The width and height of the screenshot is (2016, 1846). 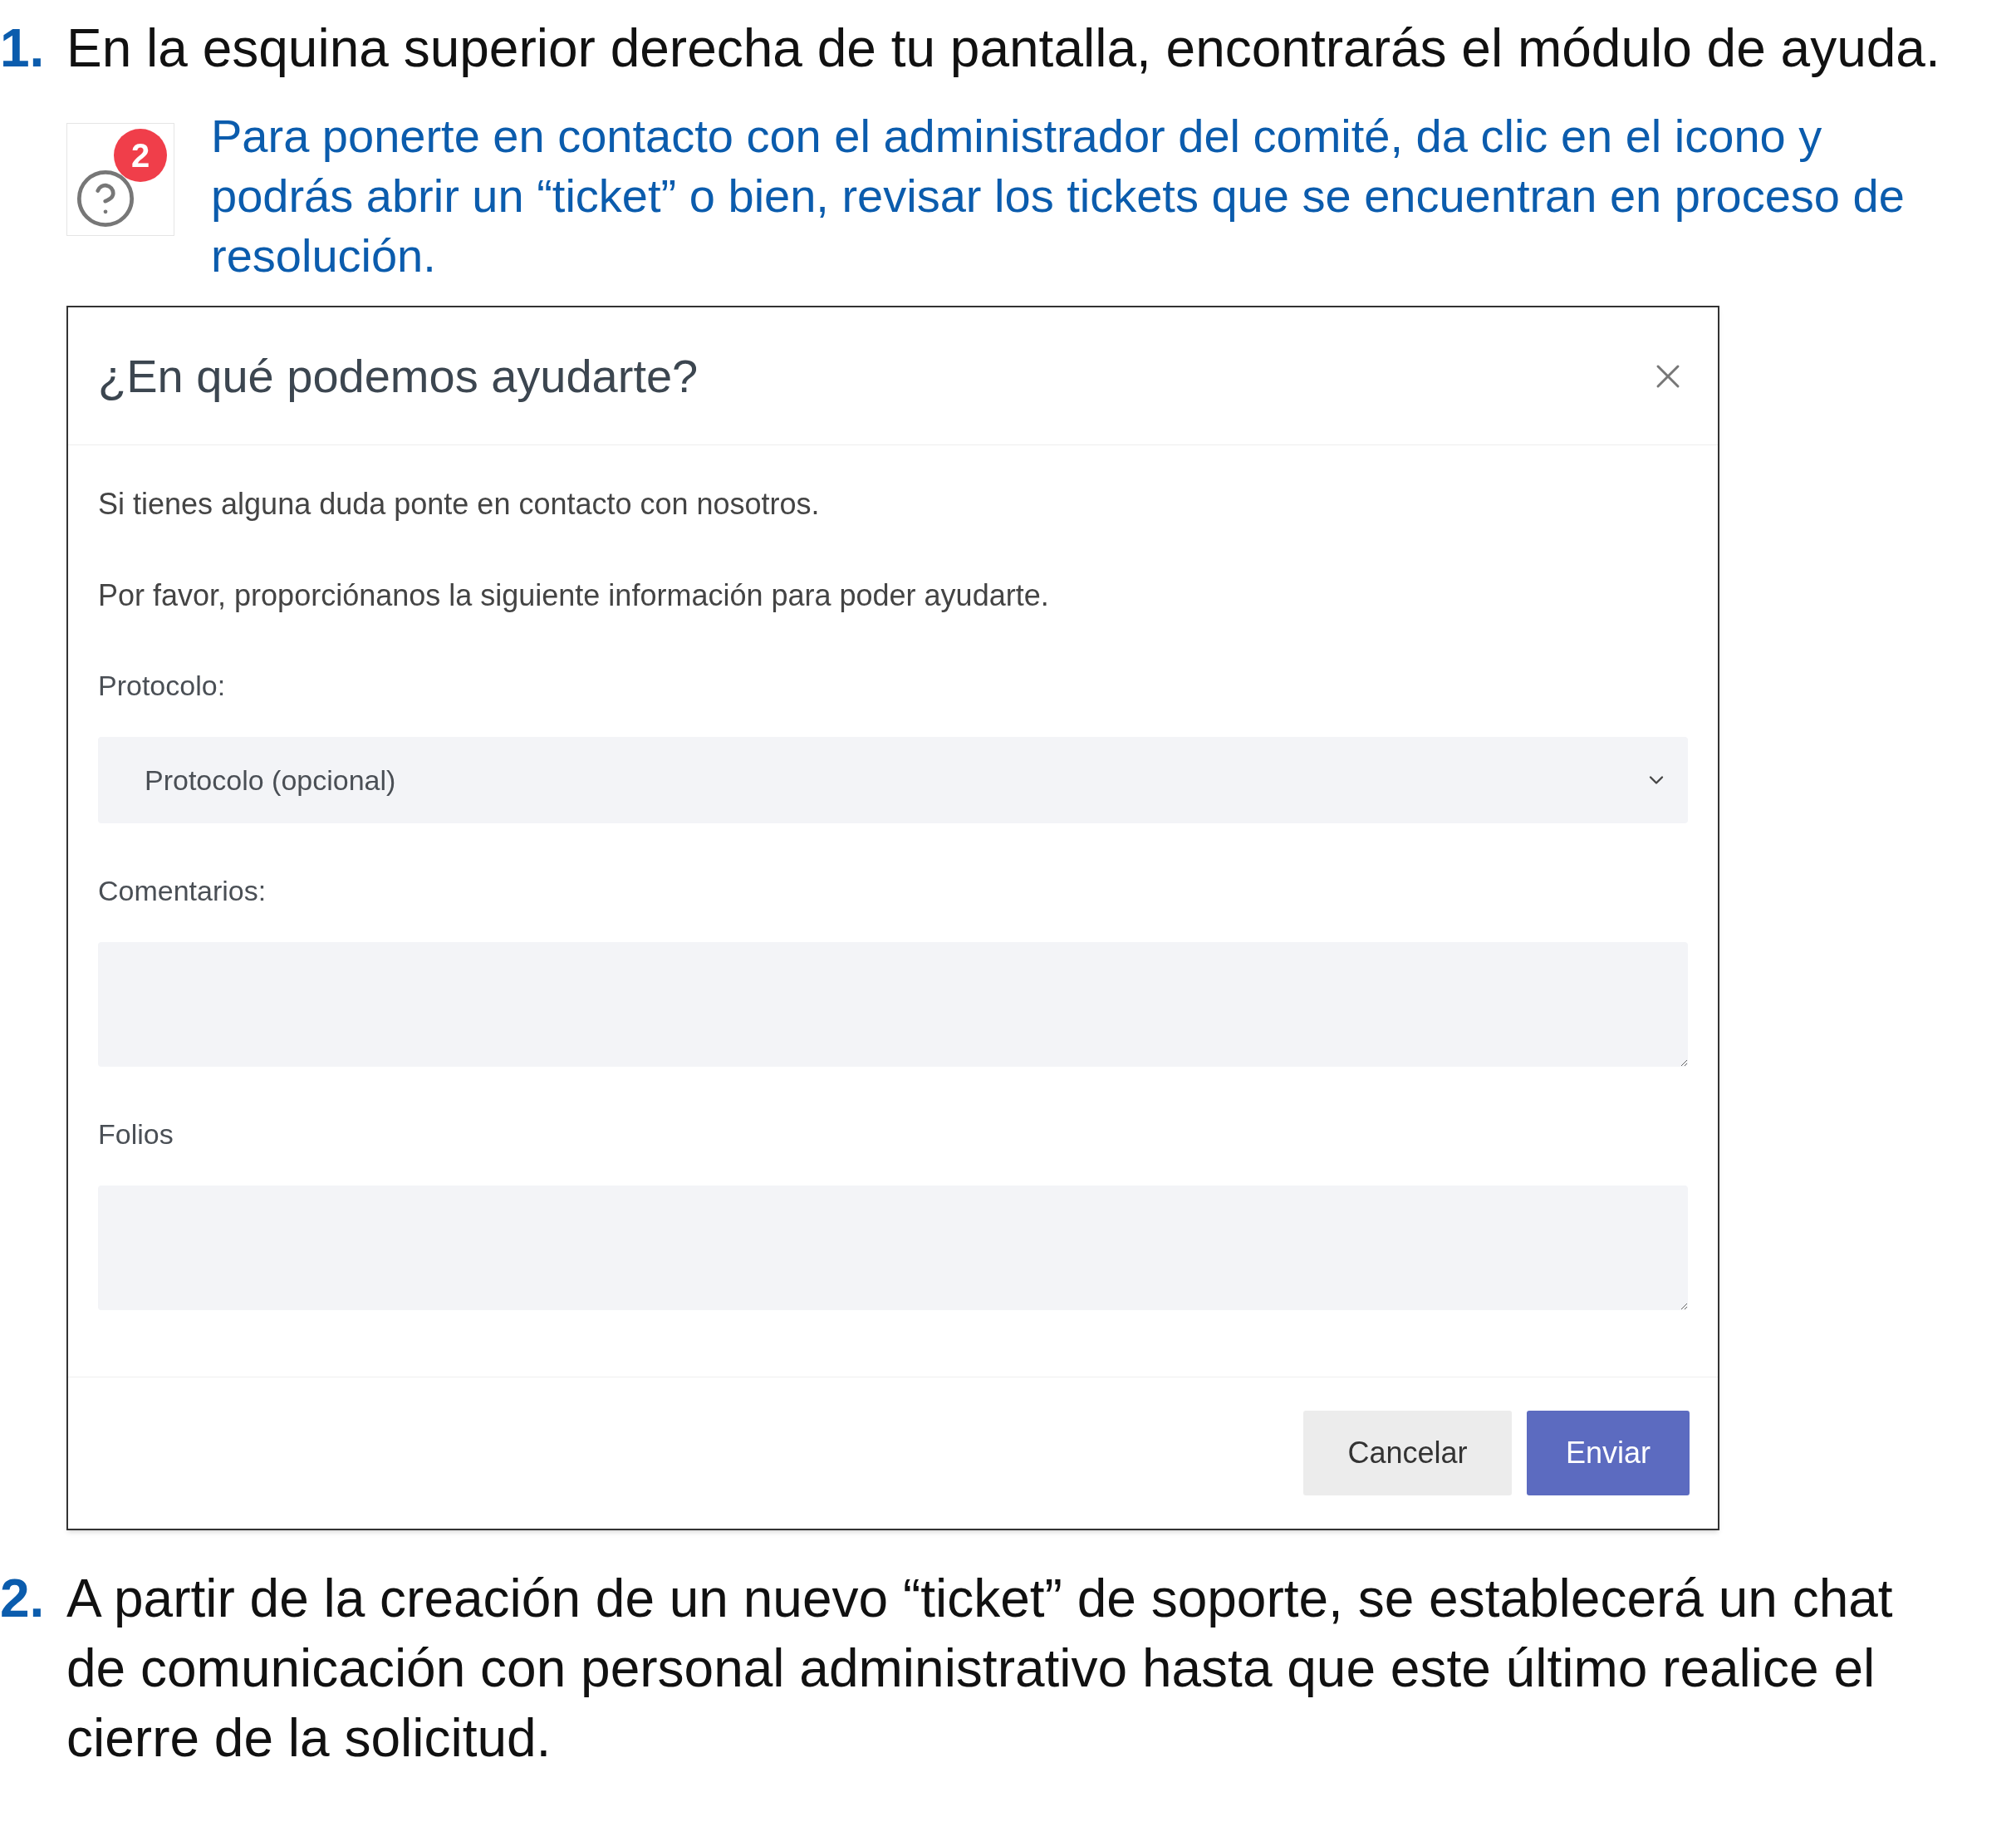 What do you see at coordinates (162, 686) in the screenshot?
I see `field-label: Protocolo:` at bounding box center [162, 686].